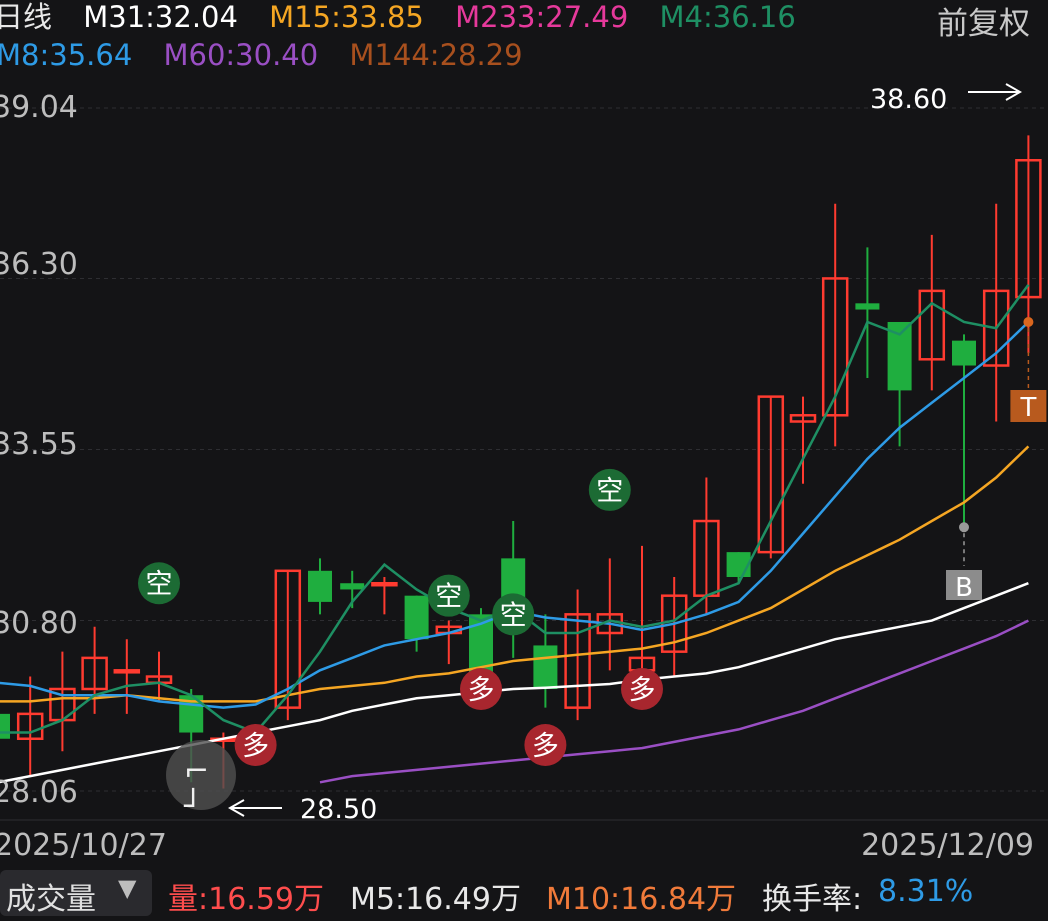  Describe the element at coordinates (197, 789) in the screenshot. I see `expand-icon: ⌐ ┘` at that location.